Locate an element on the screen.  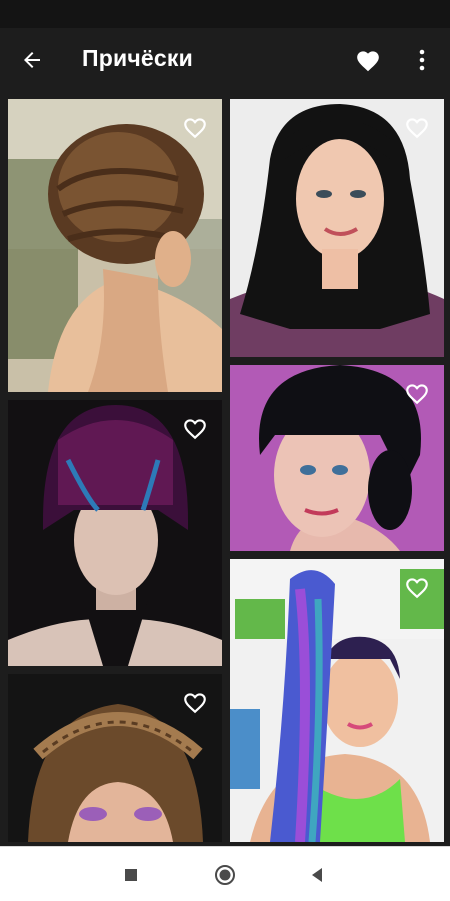
gallery-item-dark-waves is located at coordinates (337, 228).